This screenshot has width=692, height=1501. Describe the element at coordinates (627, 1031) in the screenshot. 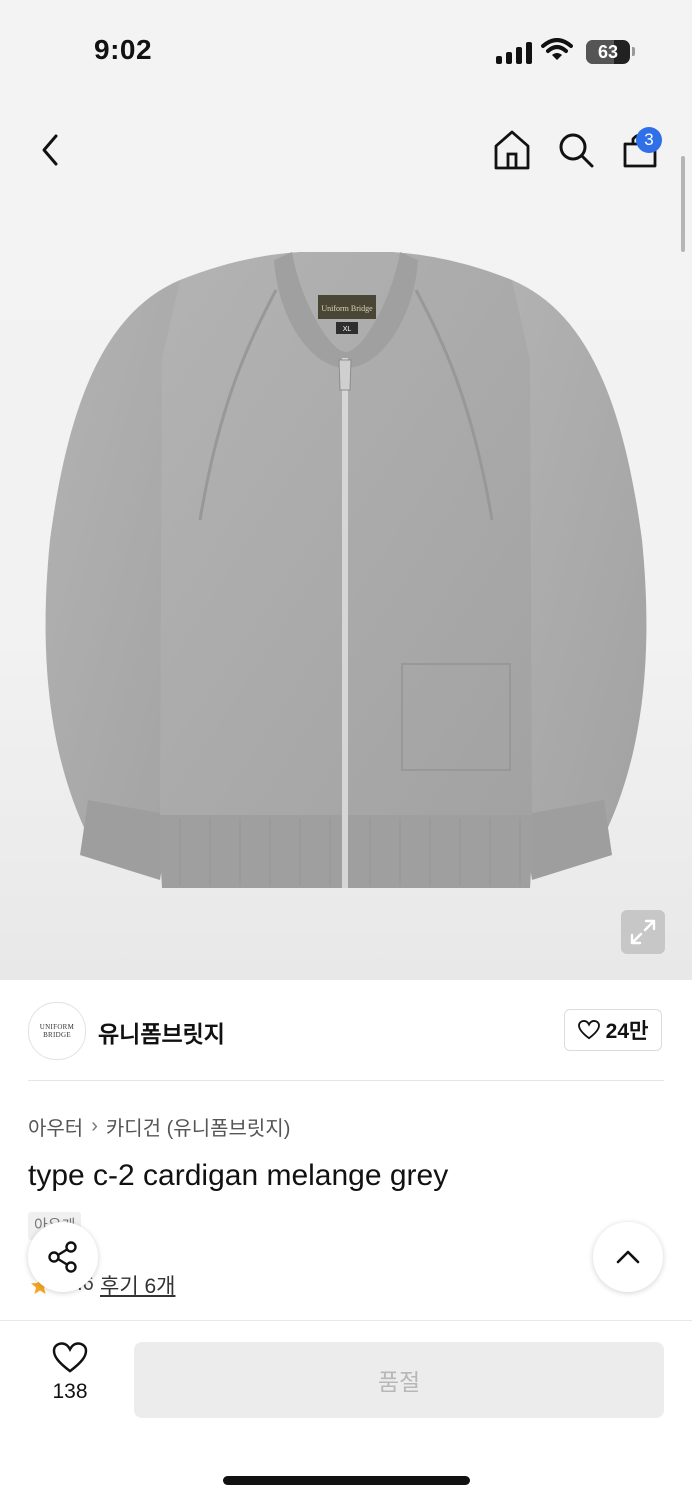

I see `brand-like-count: 24만` at that location.